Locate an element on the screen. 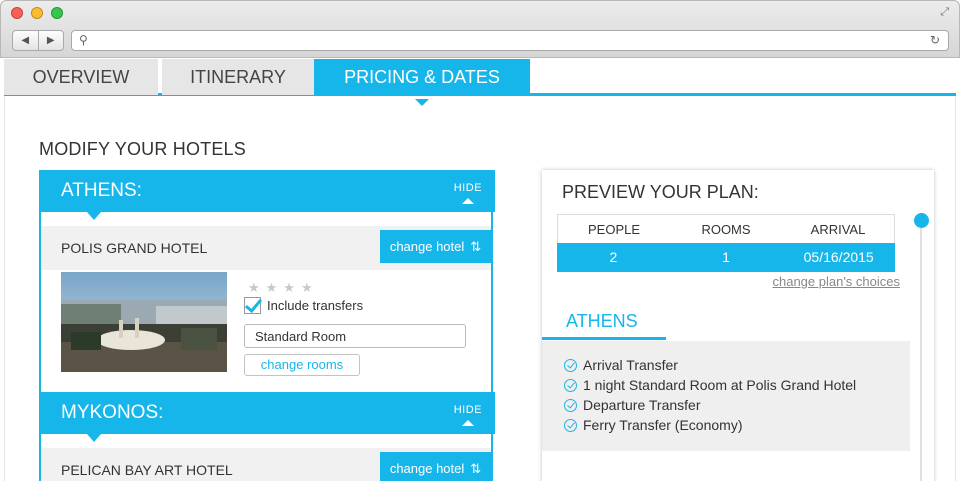  list-item-label: Ferry Transfer (Economy) is located at coordinates (663, 425).